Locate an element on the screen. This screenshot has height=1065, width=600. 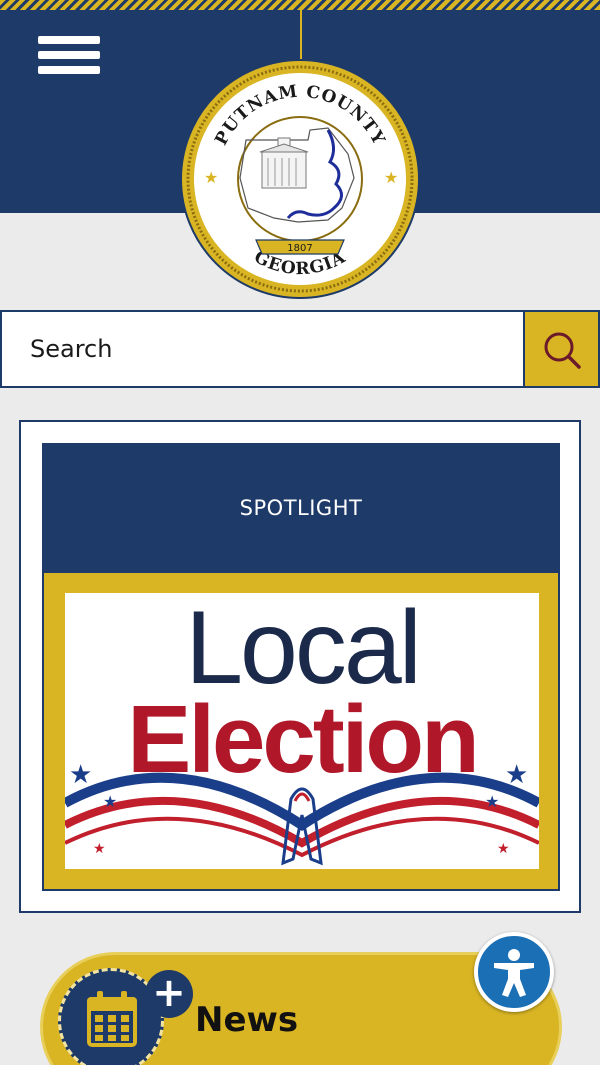
accessibility-icon is located at coordinates (514, 973).